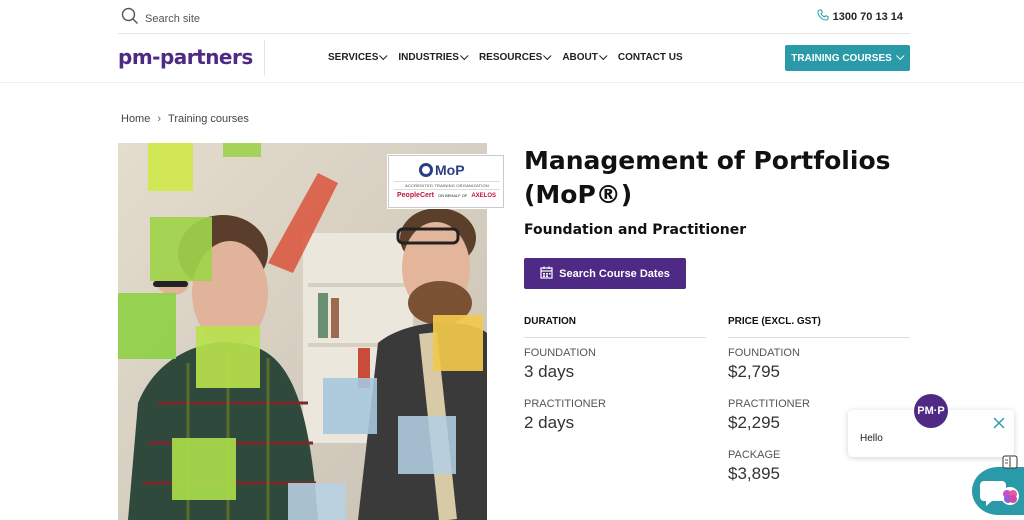  Describe the element at coordinates (447, 185) in the screenshot. I see `badge-subtitle: ACCREDITED TRAINING ORGANIZATION` at that location.